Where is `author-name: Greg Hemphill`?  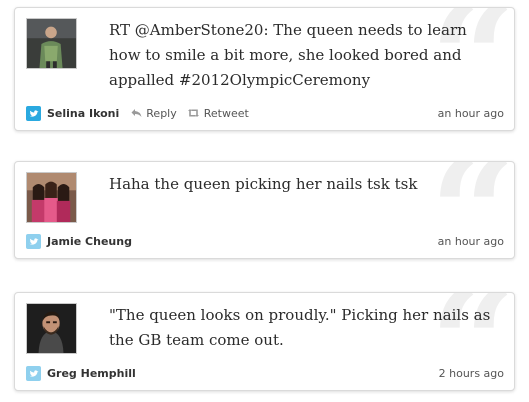
author-name: Greg Hemphill is located at coordinates (91, 373).